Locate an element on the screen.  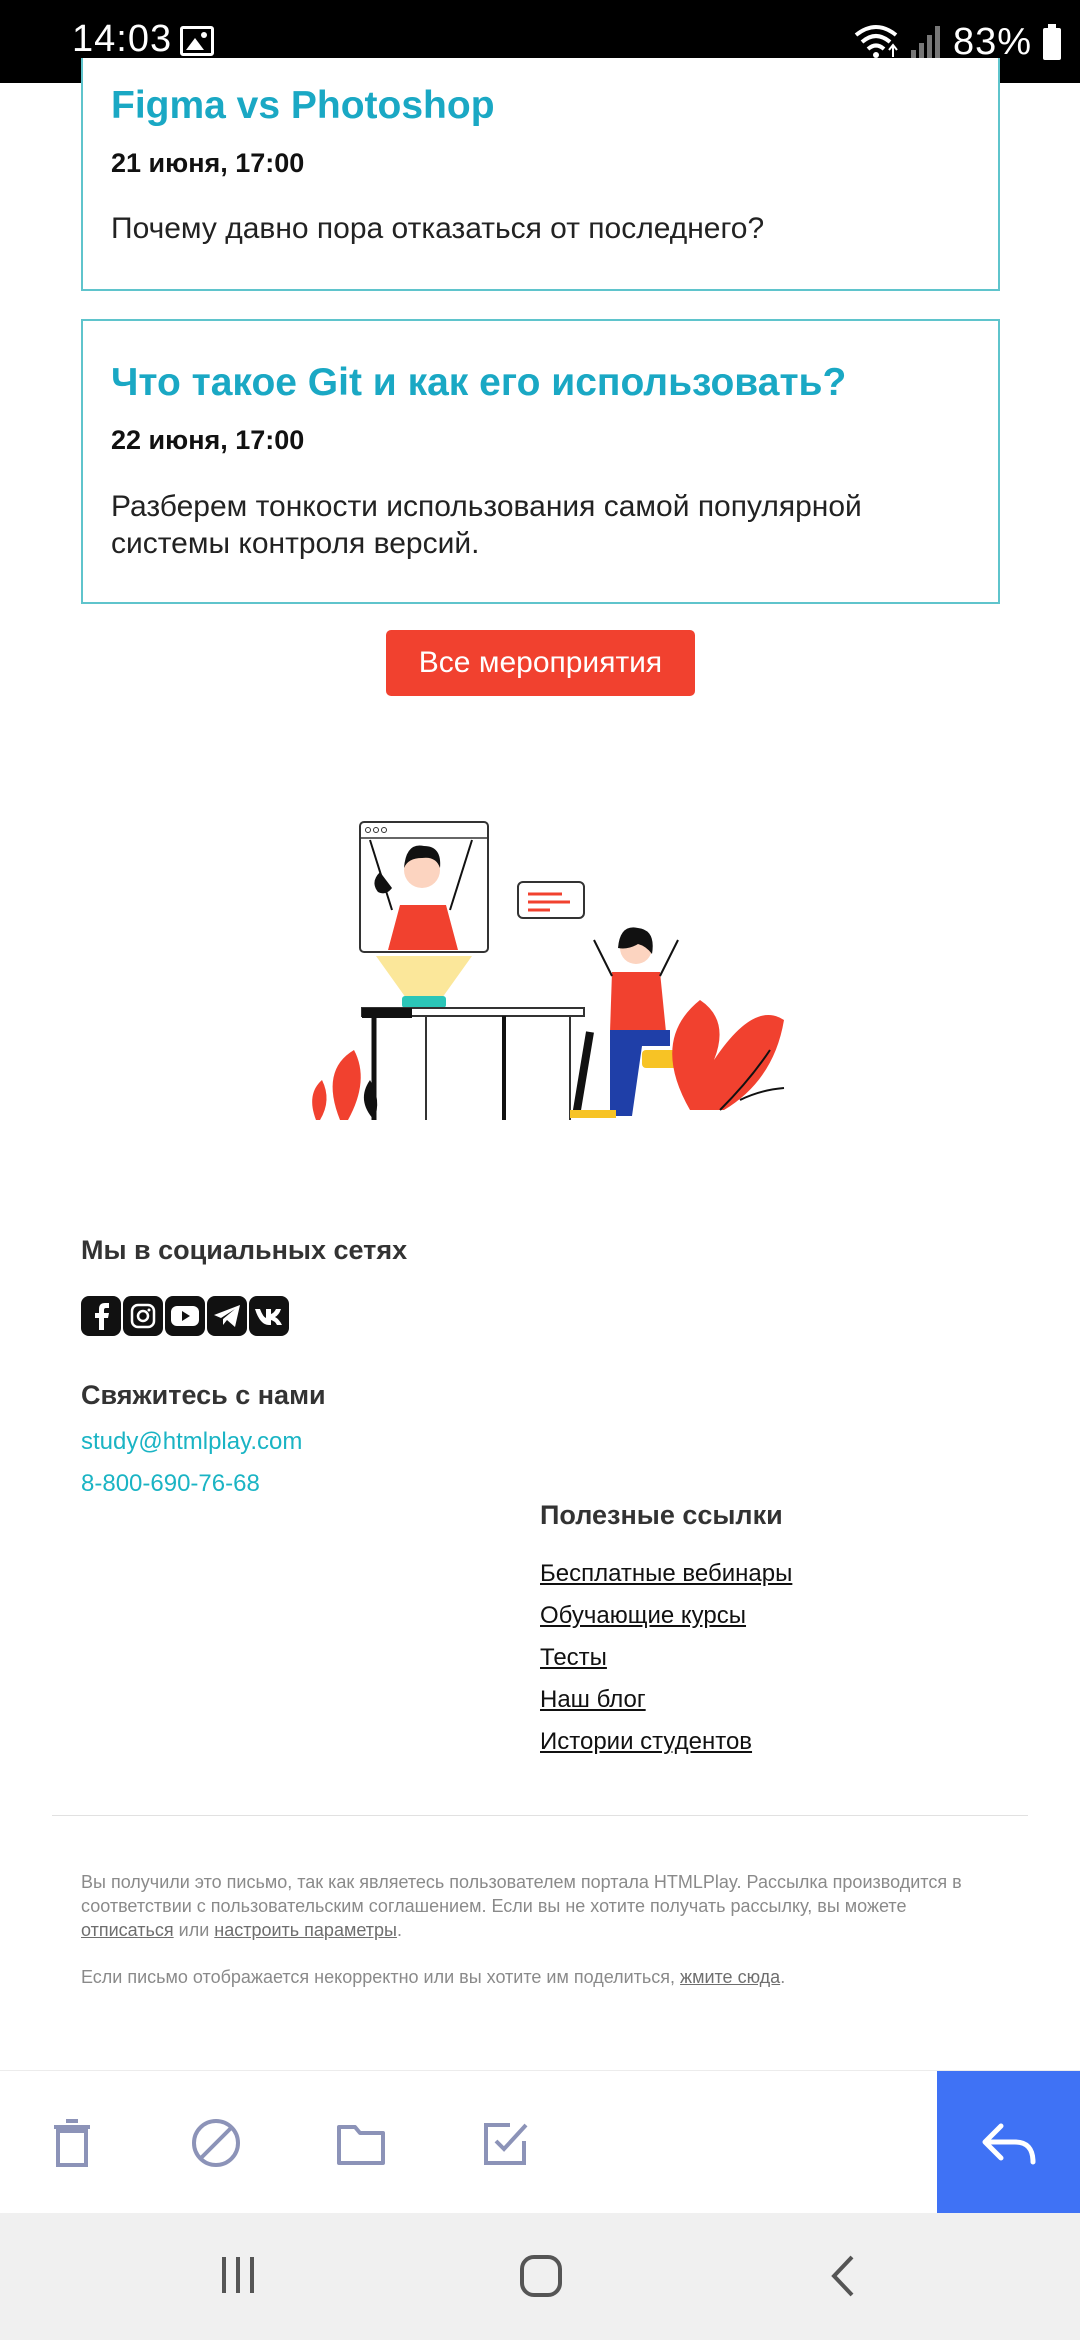
system-nav-bar is located at coordinates (540, 2276).